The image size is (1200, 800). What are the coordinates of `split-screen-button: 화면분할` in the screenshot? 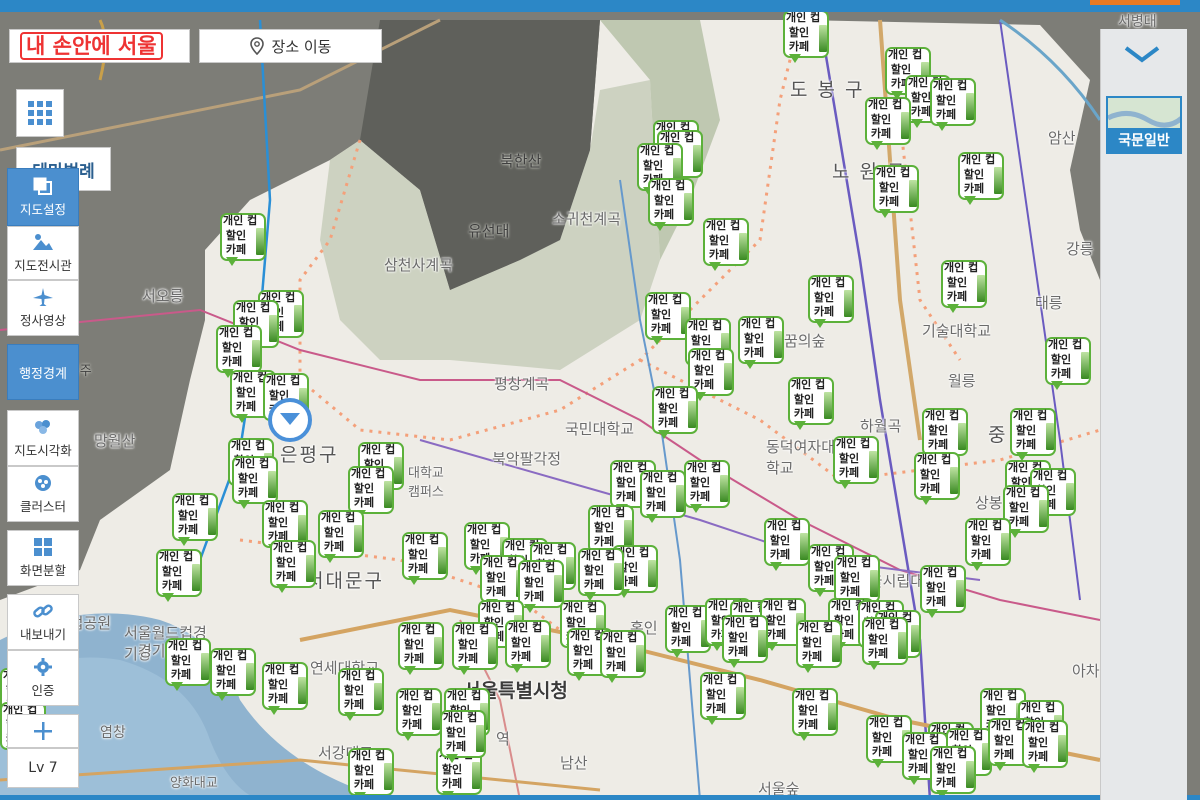 It's located at (43, 558).